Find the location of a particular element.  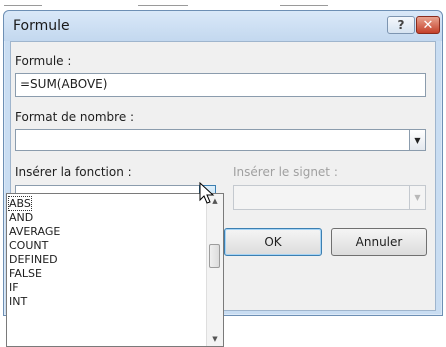

scroll-down-button: ▼ is located at coordinates (215, 339).